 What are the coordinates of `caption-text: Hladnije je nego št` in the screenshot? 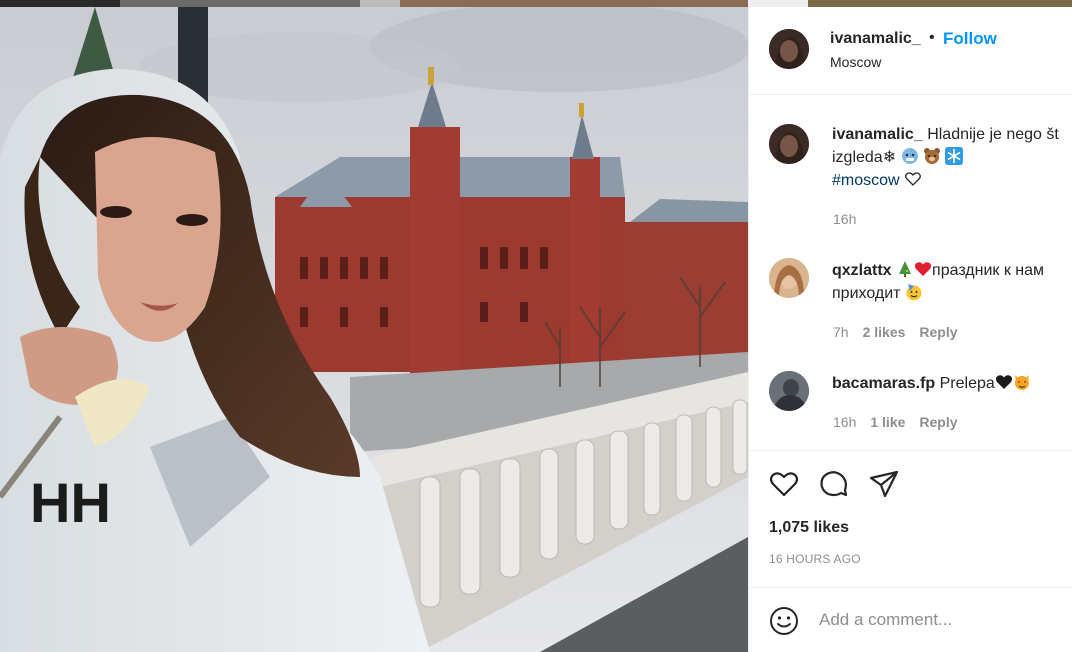 It's located at (993, 134).